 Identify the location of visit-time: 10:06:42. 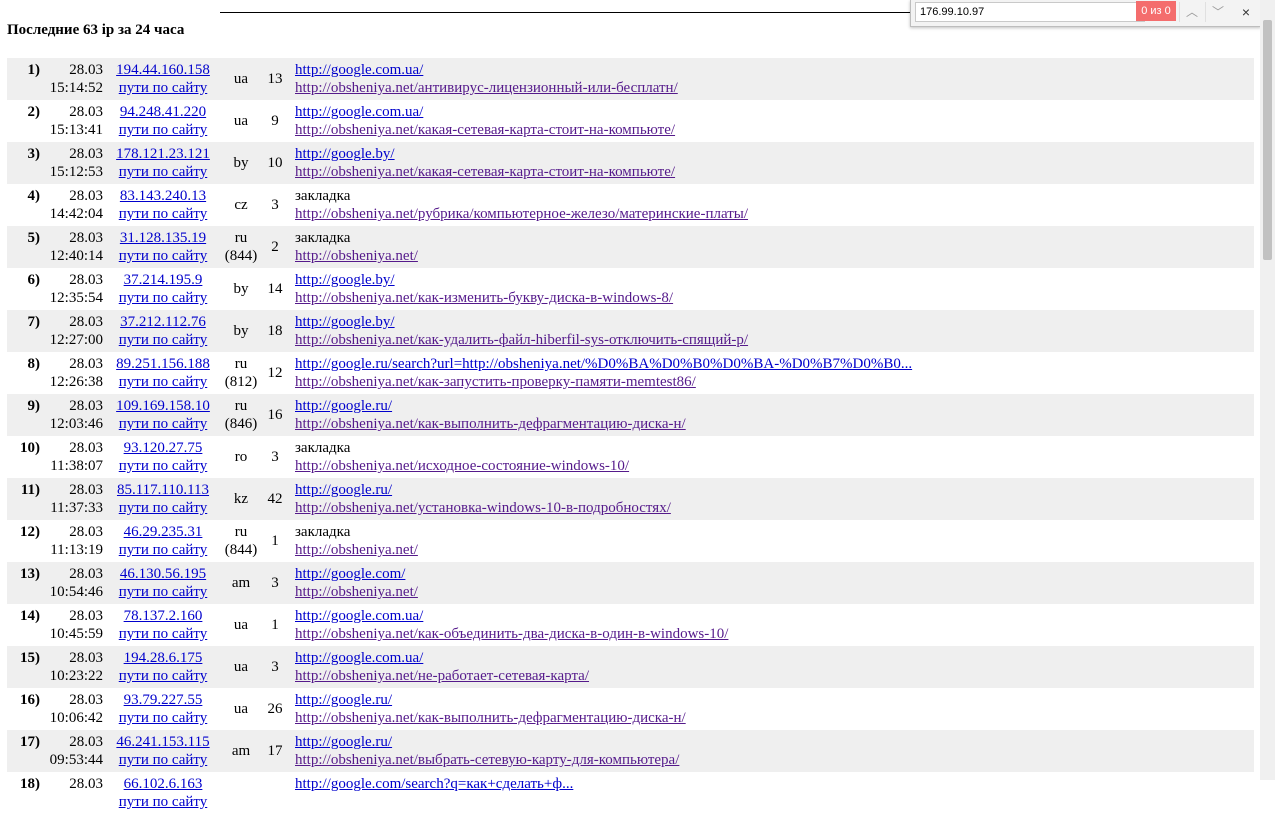
(76, 718).